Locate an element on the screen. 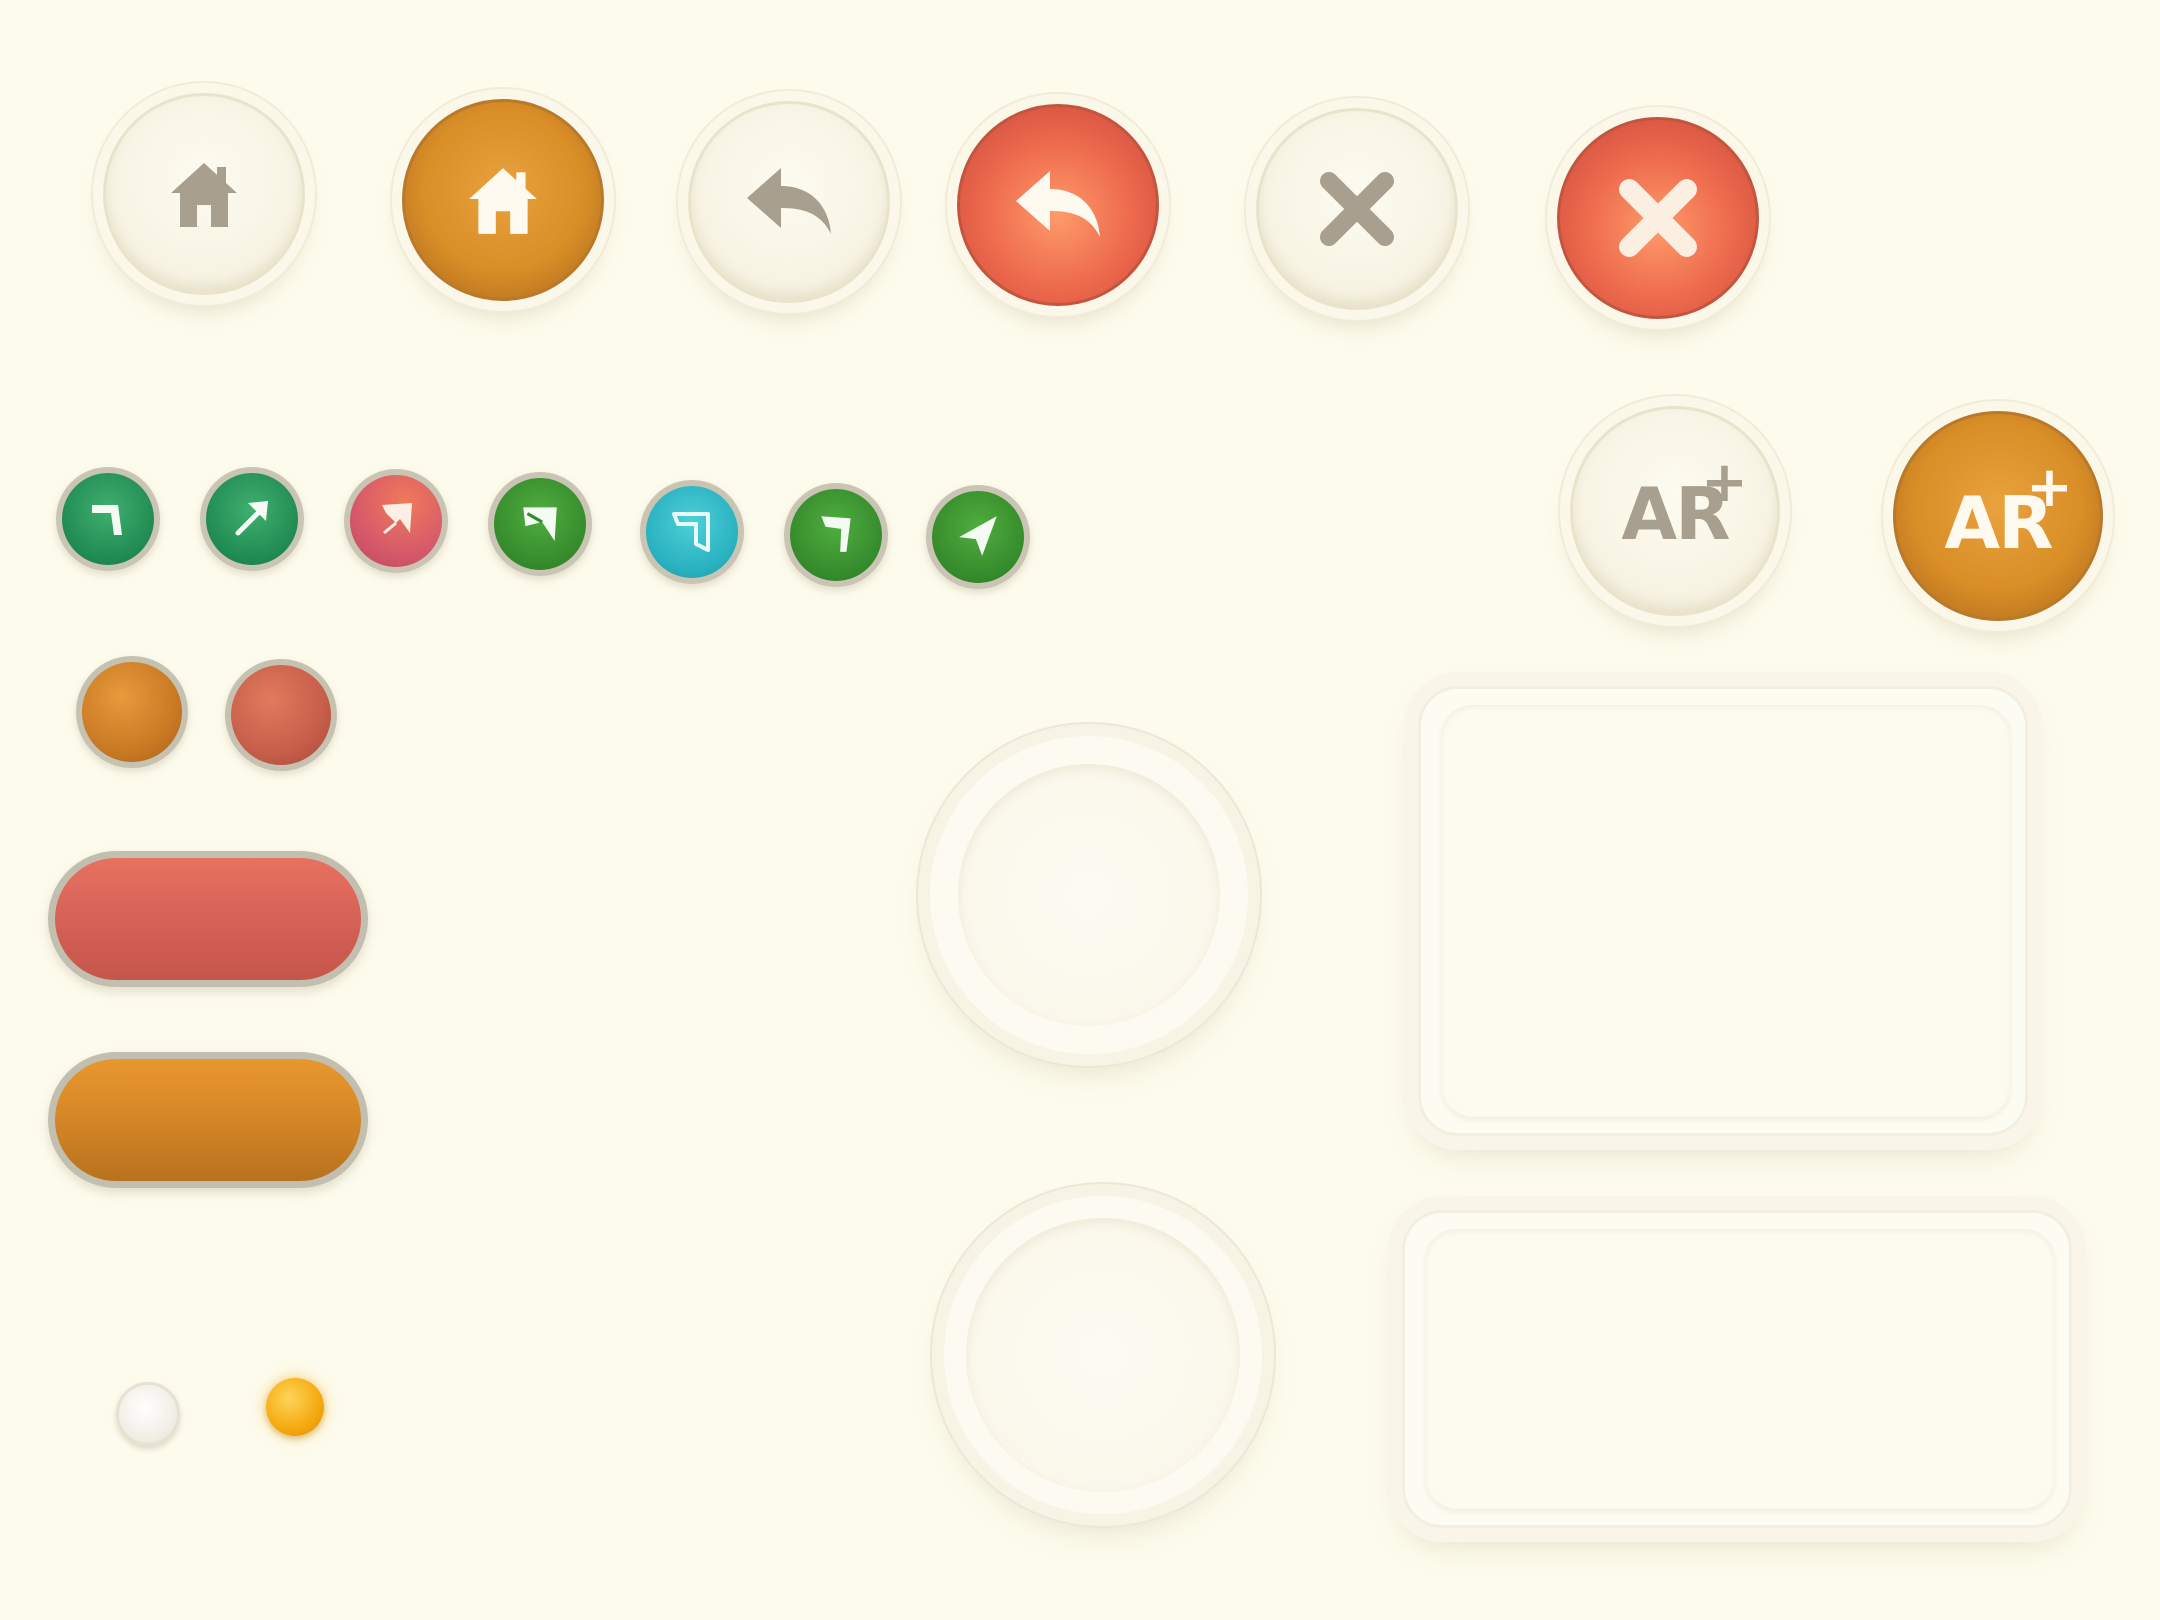  turn-right-arrow-button is located at coordinates (836, 535).